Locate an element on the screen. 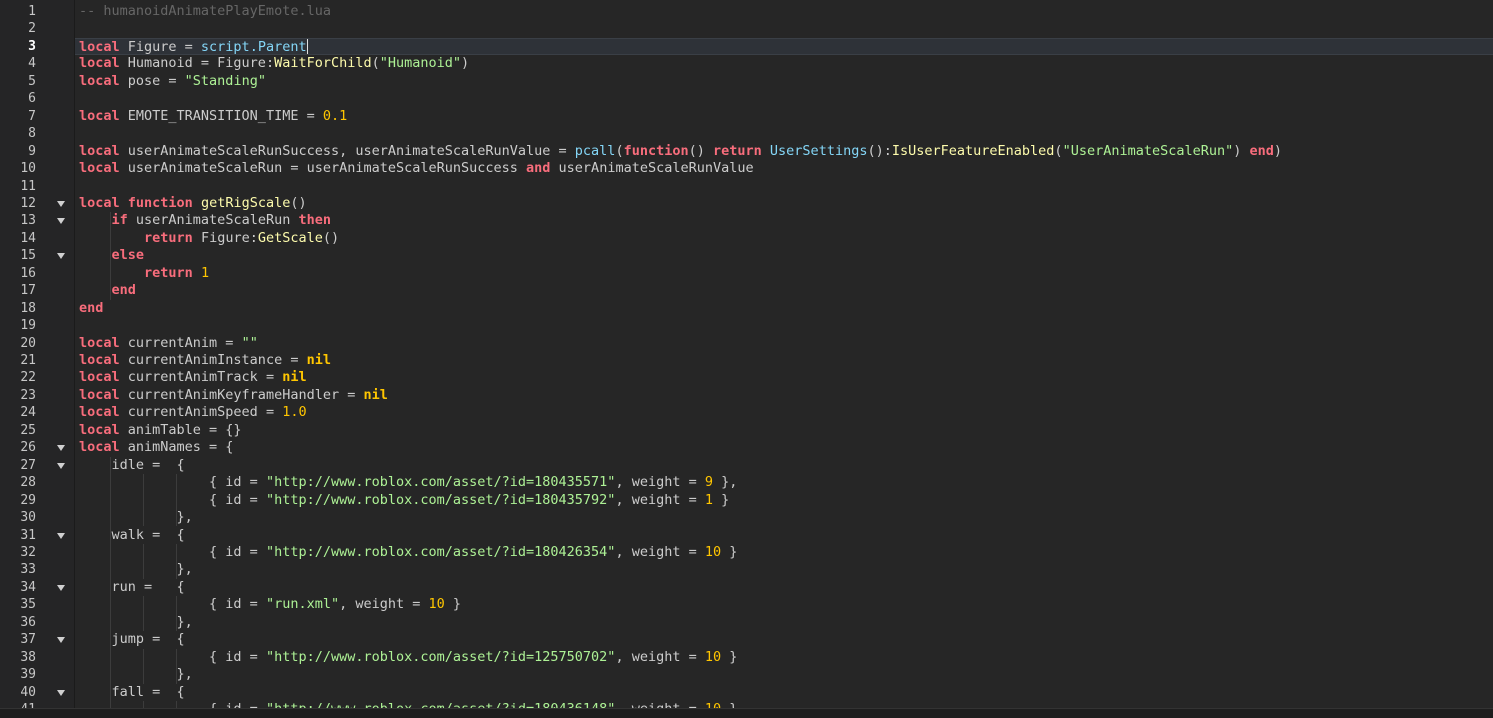 This screenshot has height=718, width=1493. line-number: 27 is located at coordinates (28, 465).